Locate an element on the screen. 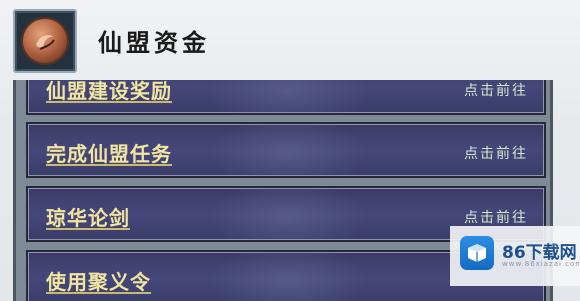  list-item-label: 琼华论剑 is located at coordinates (88, 218).